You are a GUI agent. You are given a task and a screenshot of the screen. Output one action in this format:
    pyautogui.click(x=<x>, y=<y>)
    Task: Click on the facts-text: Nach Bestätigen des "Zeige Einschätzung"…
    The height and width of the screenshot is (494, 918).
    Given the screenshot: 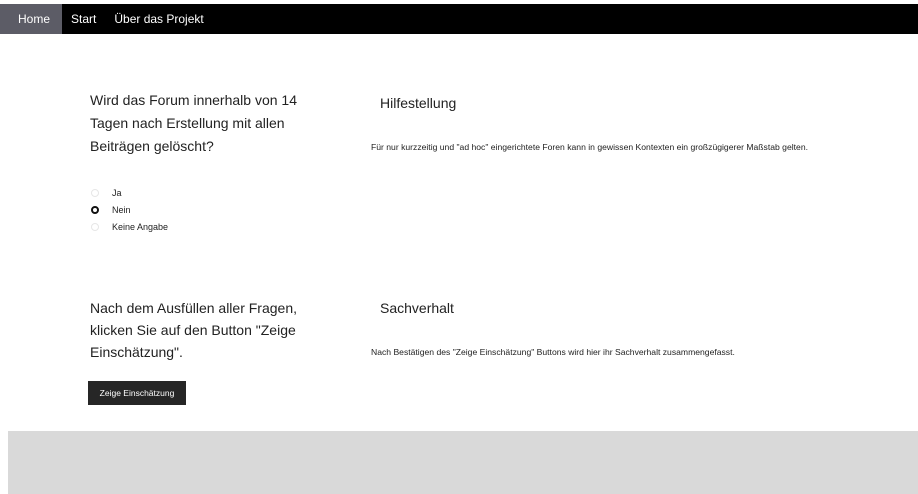 What is the action you would take?
    pyautogui.click(x=553, y=352)
    